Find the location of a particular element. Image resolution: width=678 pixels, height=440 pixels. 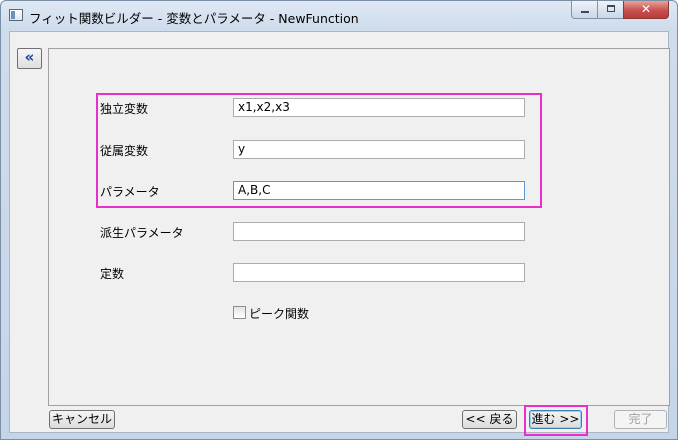

constants-input is located at coordinates (379, 272).